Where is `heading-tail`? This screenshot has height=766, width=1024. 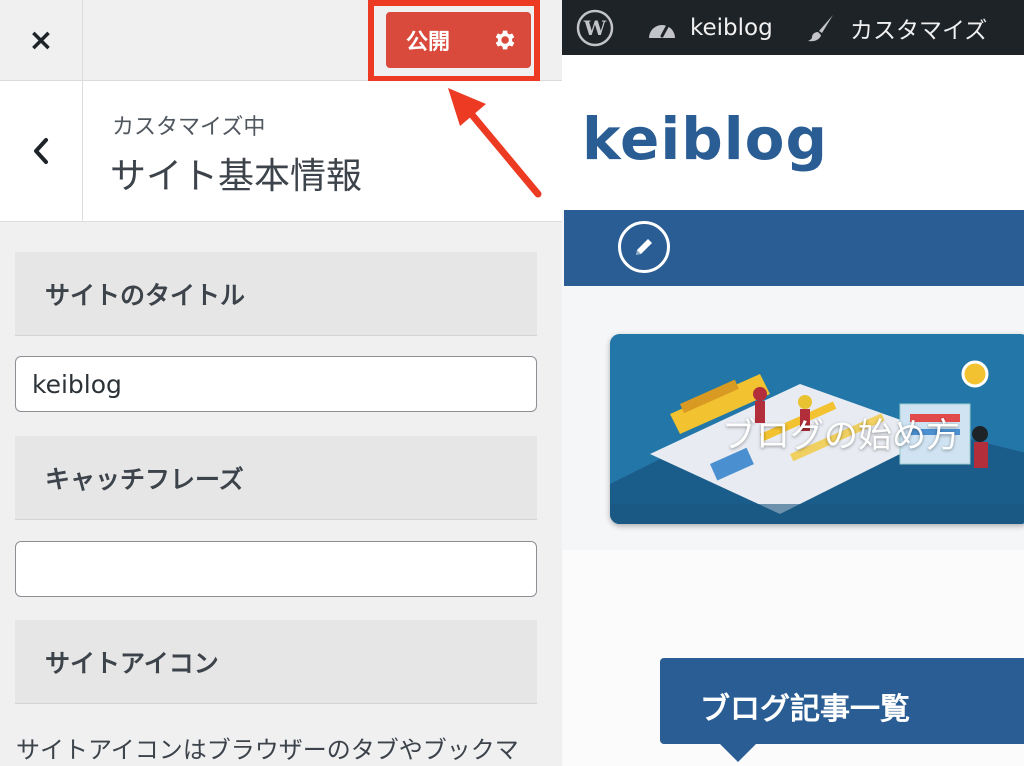
heading-tail is located at coordinates (738, 753).